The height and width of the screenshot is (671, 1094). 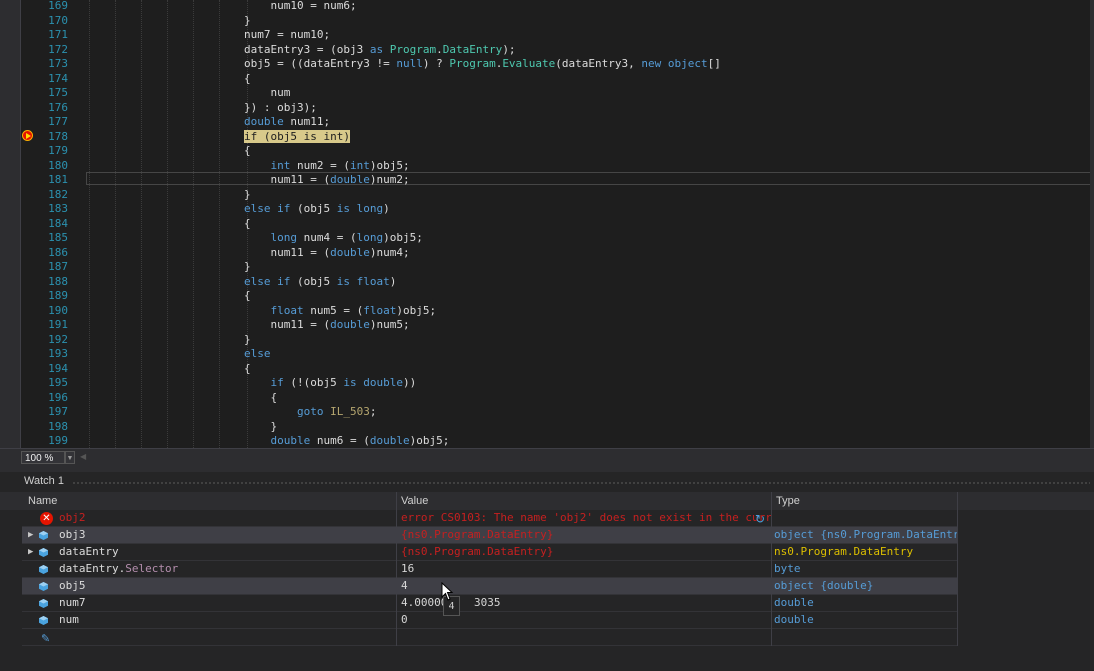 What do you see at coordinates (547, 296) in the screenshot?
I see `code-line: 189 {` at bounding box center [547, 296].